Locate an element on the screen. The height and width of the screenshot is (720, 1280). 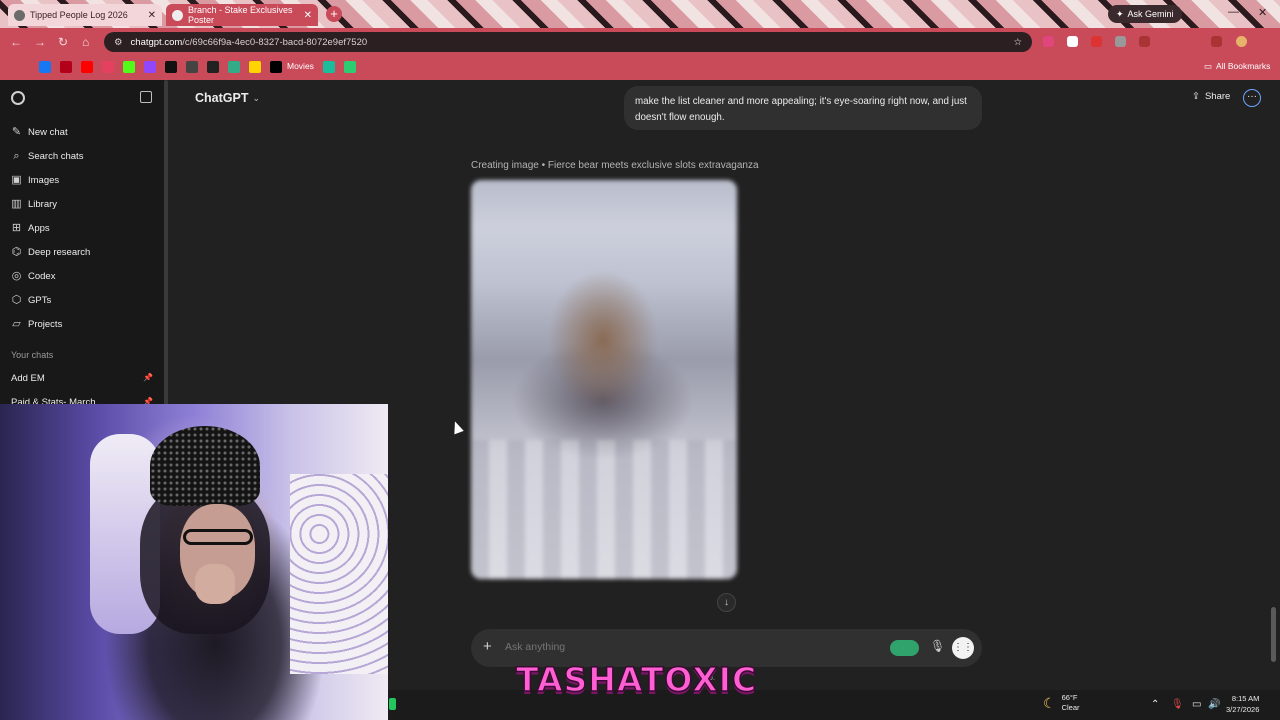
prompt-input is located at coordinates (695, 647).